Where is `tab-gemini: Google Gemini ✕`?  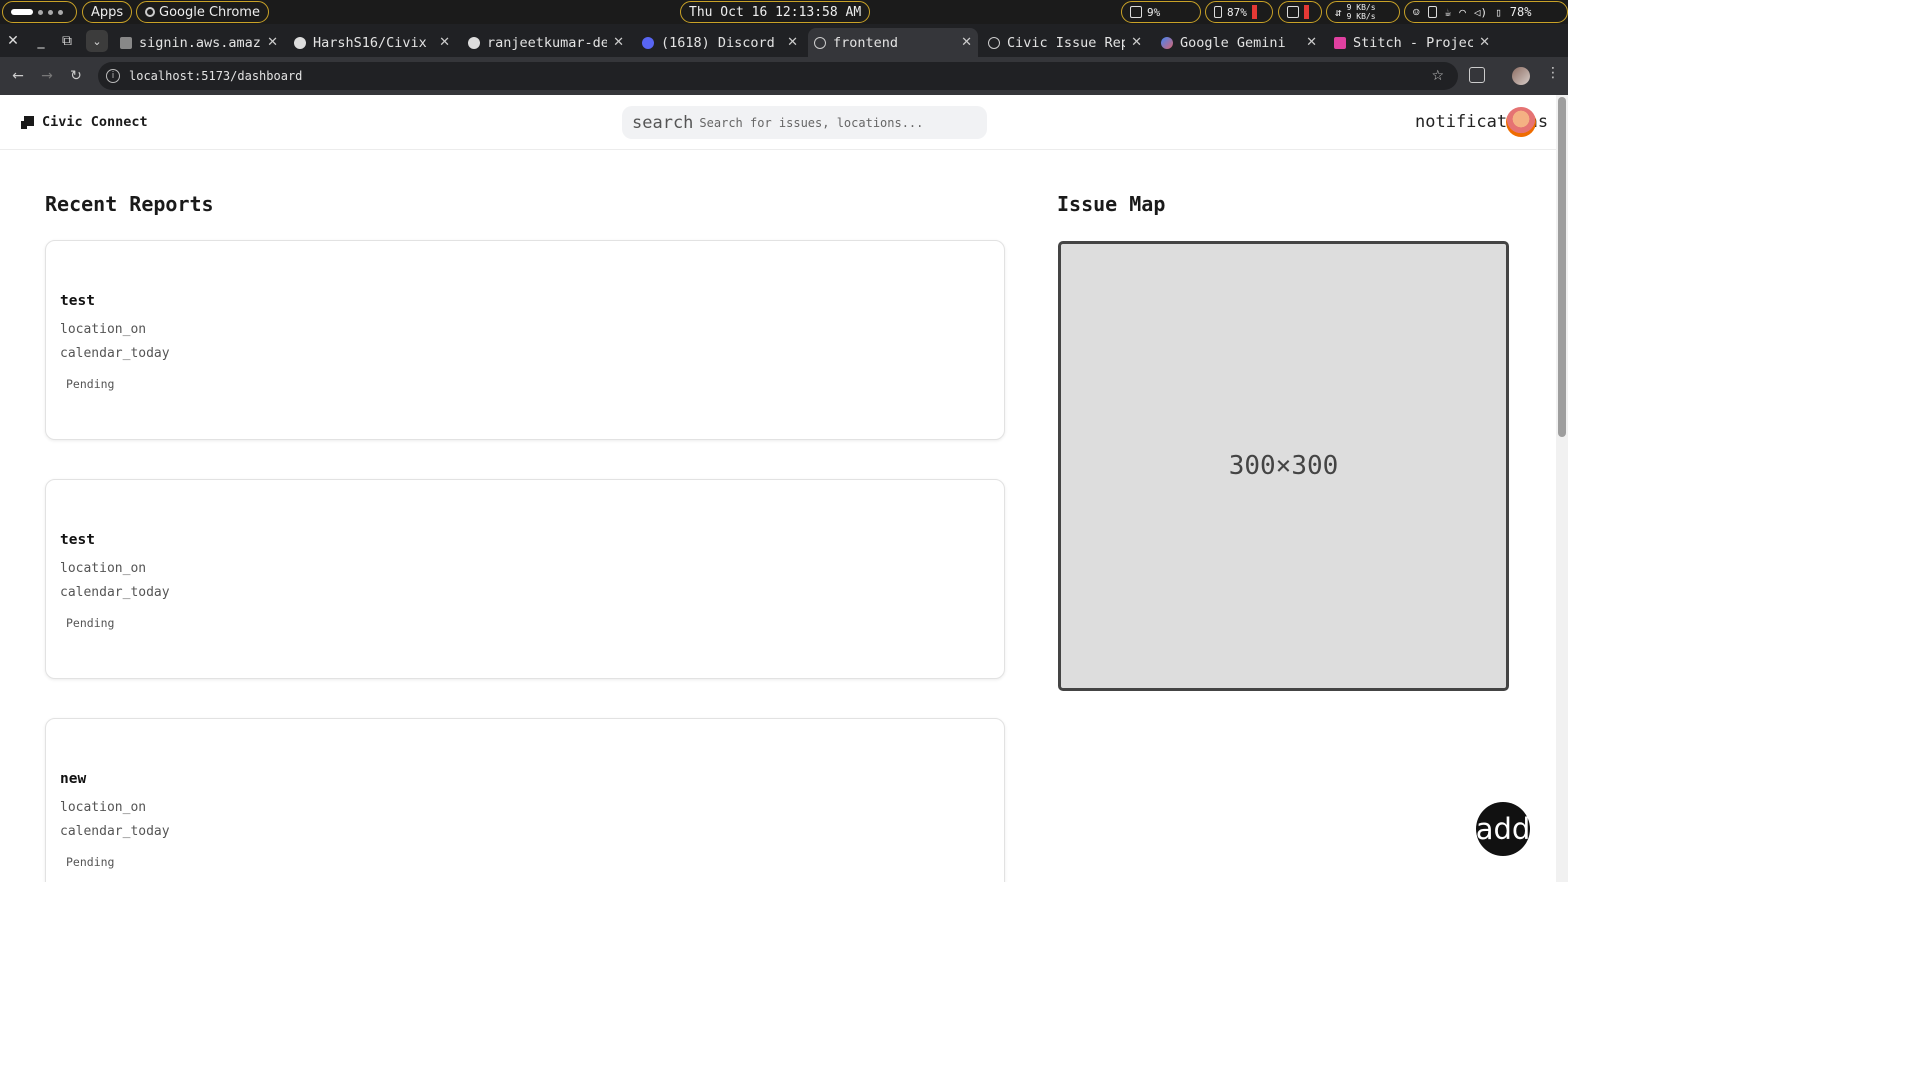 tab-gemini: Google Gemini ✕ is located at coordinates (1239, 42).